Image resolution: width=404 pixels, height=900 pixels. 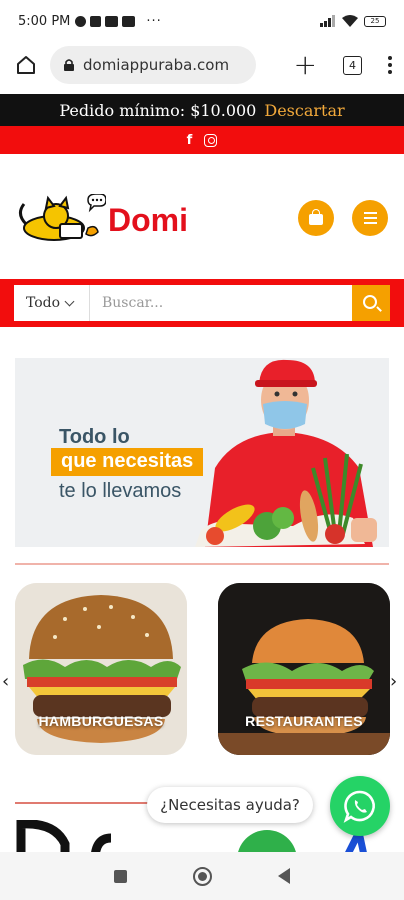 I want to click on recents-icon, so click(x=120, y=876).